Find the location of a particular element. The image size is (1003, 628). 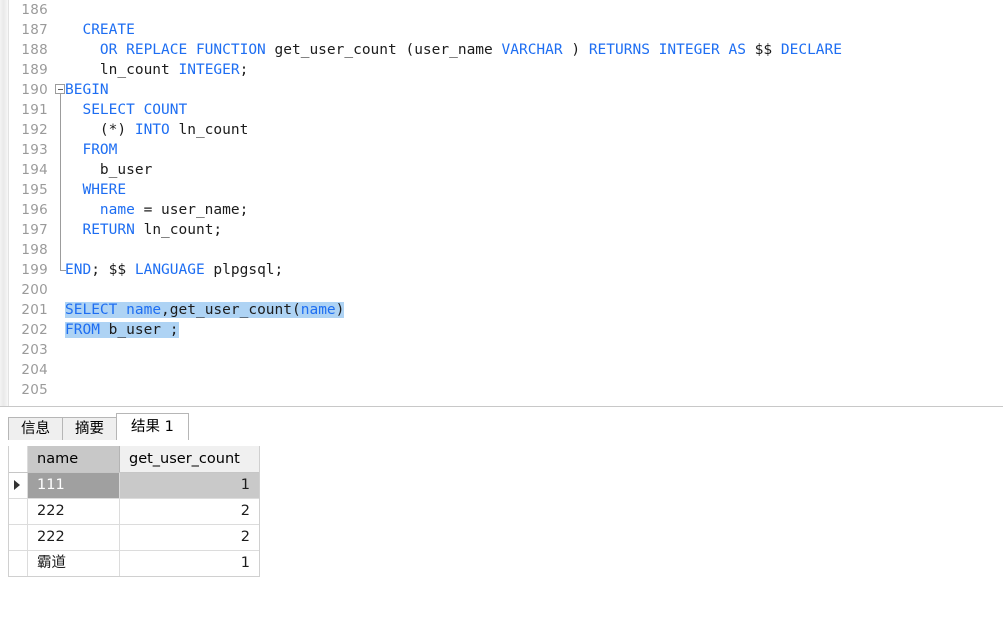

line-number: 200 is located at coordinates (34, 290).